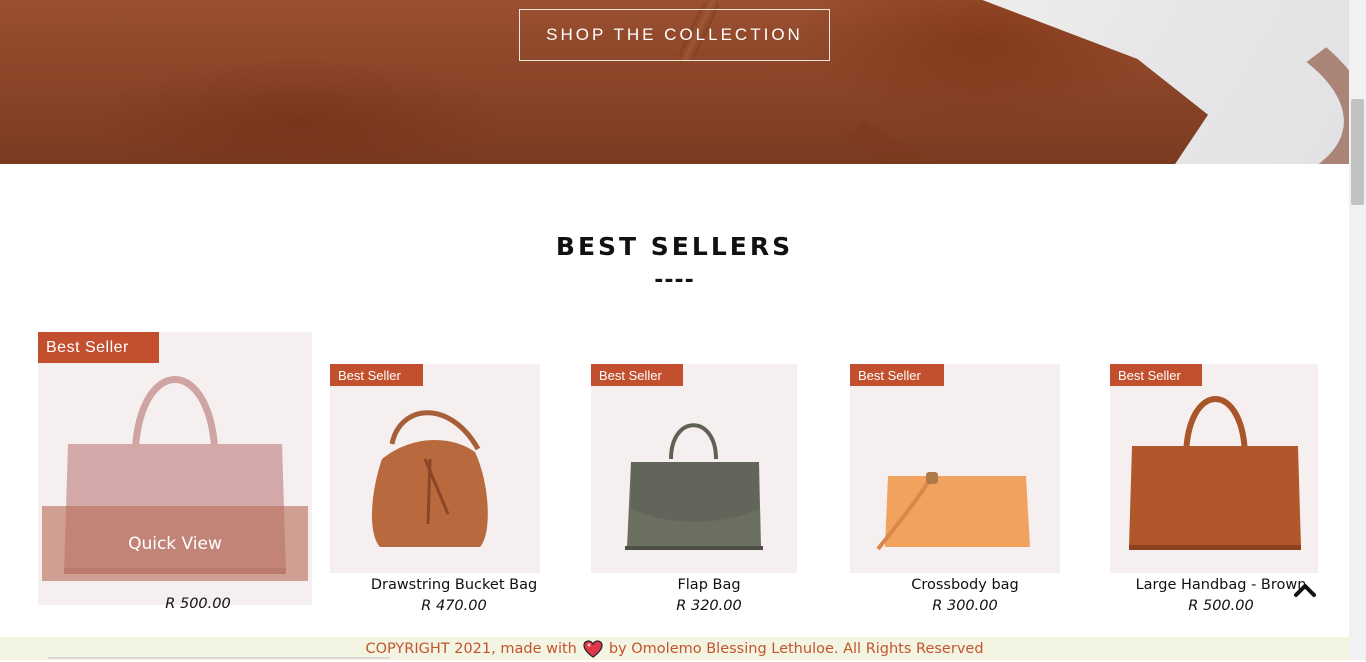 The image size is (1366, 662). I want to click on product-card: Best Seller Crossbody bag R 300.00, so click(955, 489).